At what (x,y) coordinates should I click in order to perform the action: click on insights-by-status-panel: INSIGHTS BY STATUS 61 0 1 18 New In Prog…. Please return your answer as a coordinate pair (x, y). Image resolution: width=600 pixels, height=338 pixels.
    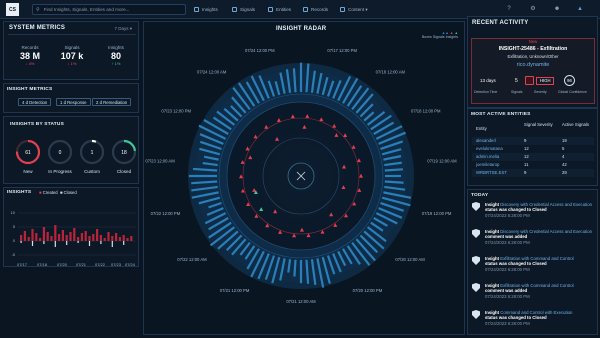
    Looking at the image, I should click on (71, 150).